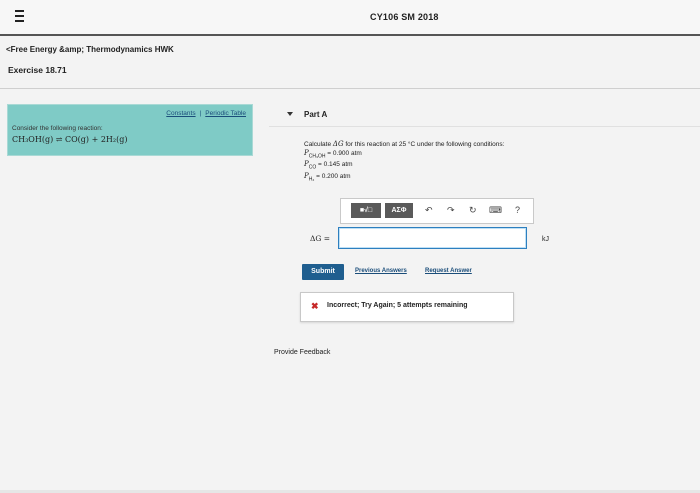  Describe the element at coordinates (437, 211) in the screenshot. I see `math-toolbar: ■√□ ΑΣΦ ↶ ↷ ↻ ⌨ ?` at that location.